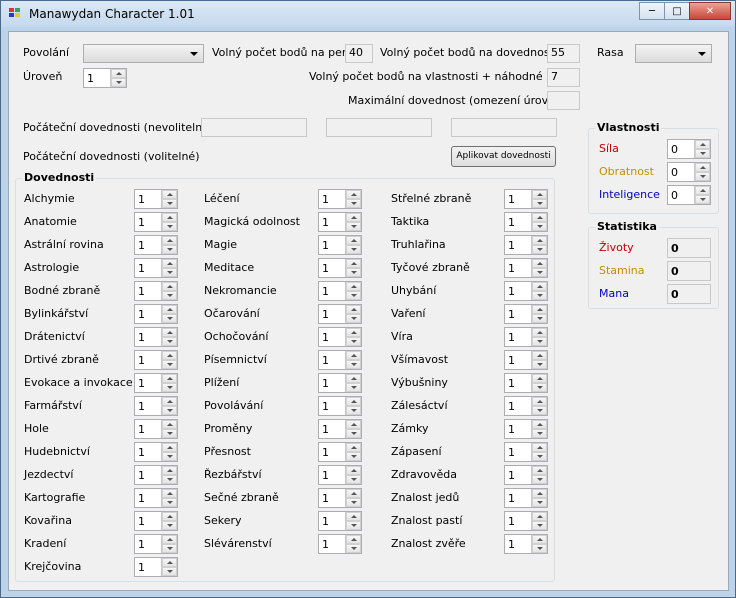 This screenshot has width=736, height=598. Describe the element at coordinates (677, 11) in the screenshot. I see `maximize-button: □` at that location.